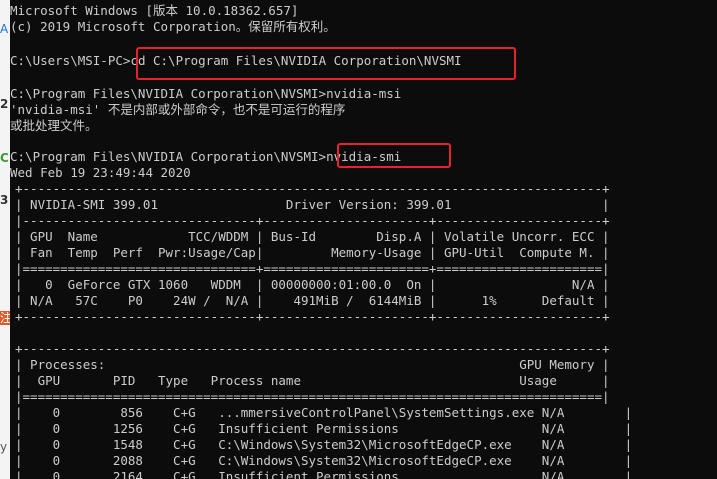 The width and height of the screenshot is (717, 479). What do you see at coordinates (4, 200) in the screenshot?
I see `strip-glyph-3: 3` at bounding box center [4, 200].